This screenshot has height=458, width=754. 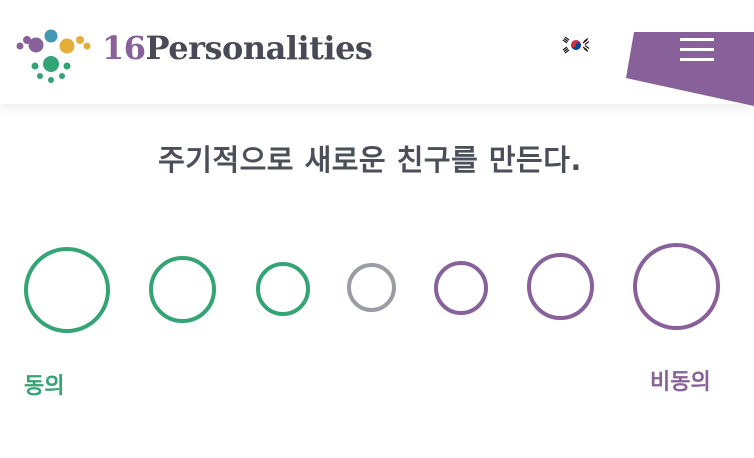 I want to click on disagree-label: 비동의, so click(x=680, y=382).